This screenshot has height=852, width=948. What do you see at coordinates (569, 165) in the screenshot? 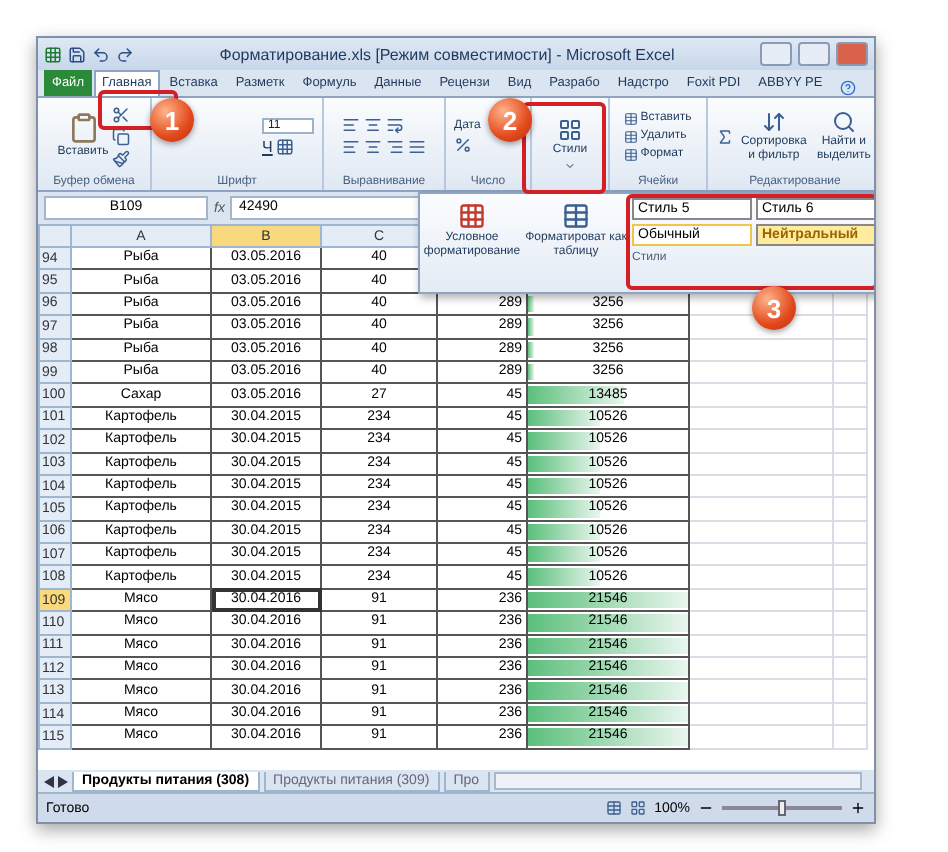
I see `caret-icon` at bounding box center [569, 165].